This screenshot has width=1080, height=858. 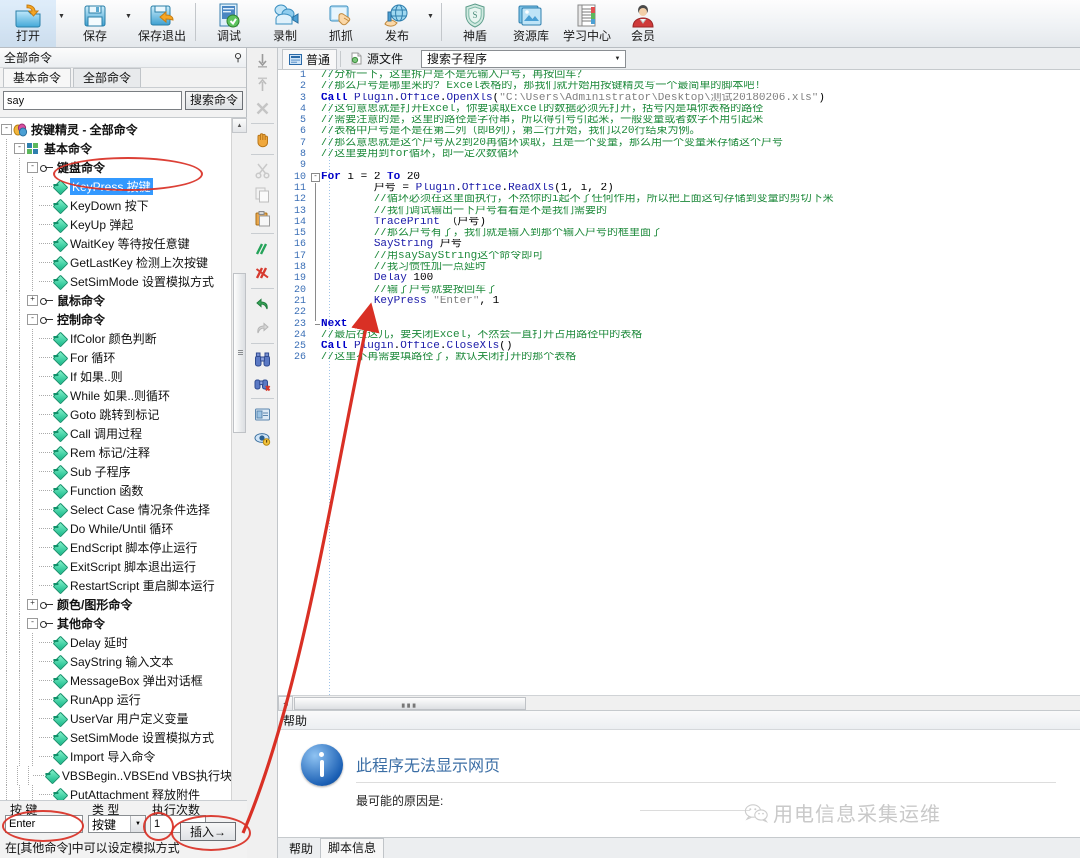 What do you see at coordinates (37, 77) in the screenshot?
I see `commands-tab-0: 基本命令` at bounding box center [37, 77].